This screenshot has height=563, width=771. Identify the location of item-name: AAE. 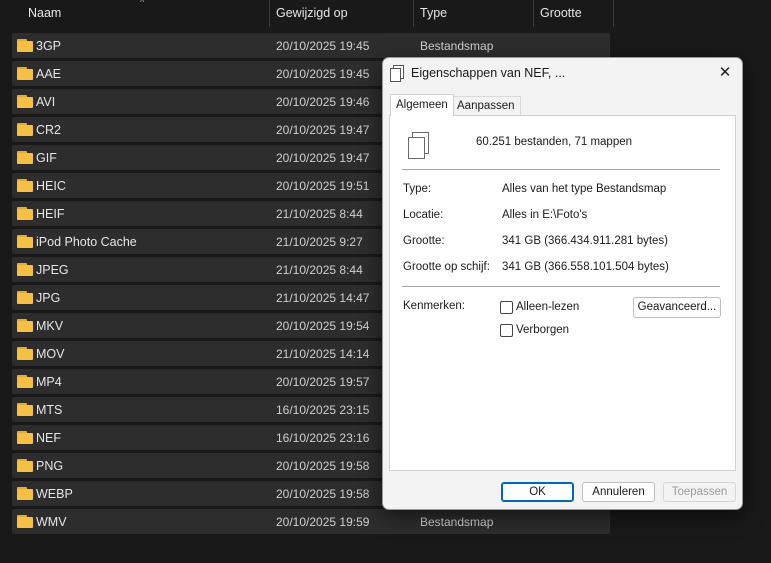
(49, 74).